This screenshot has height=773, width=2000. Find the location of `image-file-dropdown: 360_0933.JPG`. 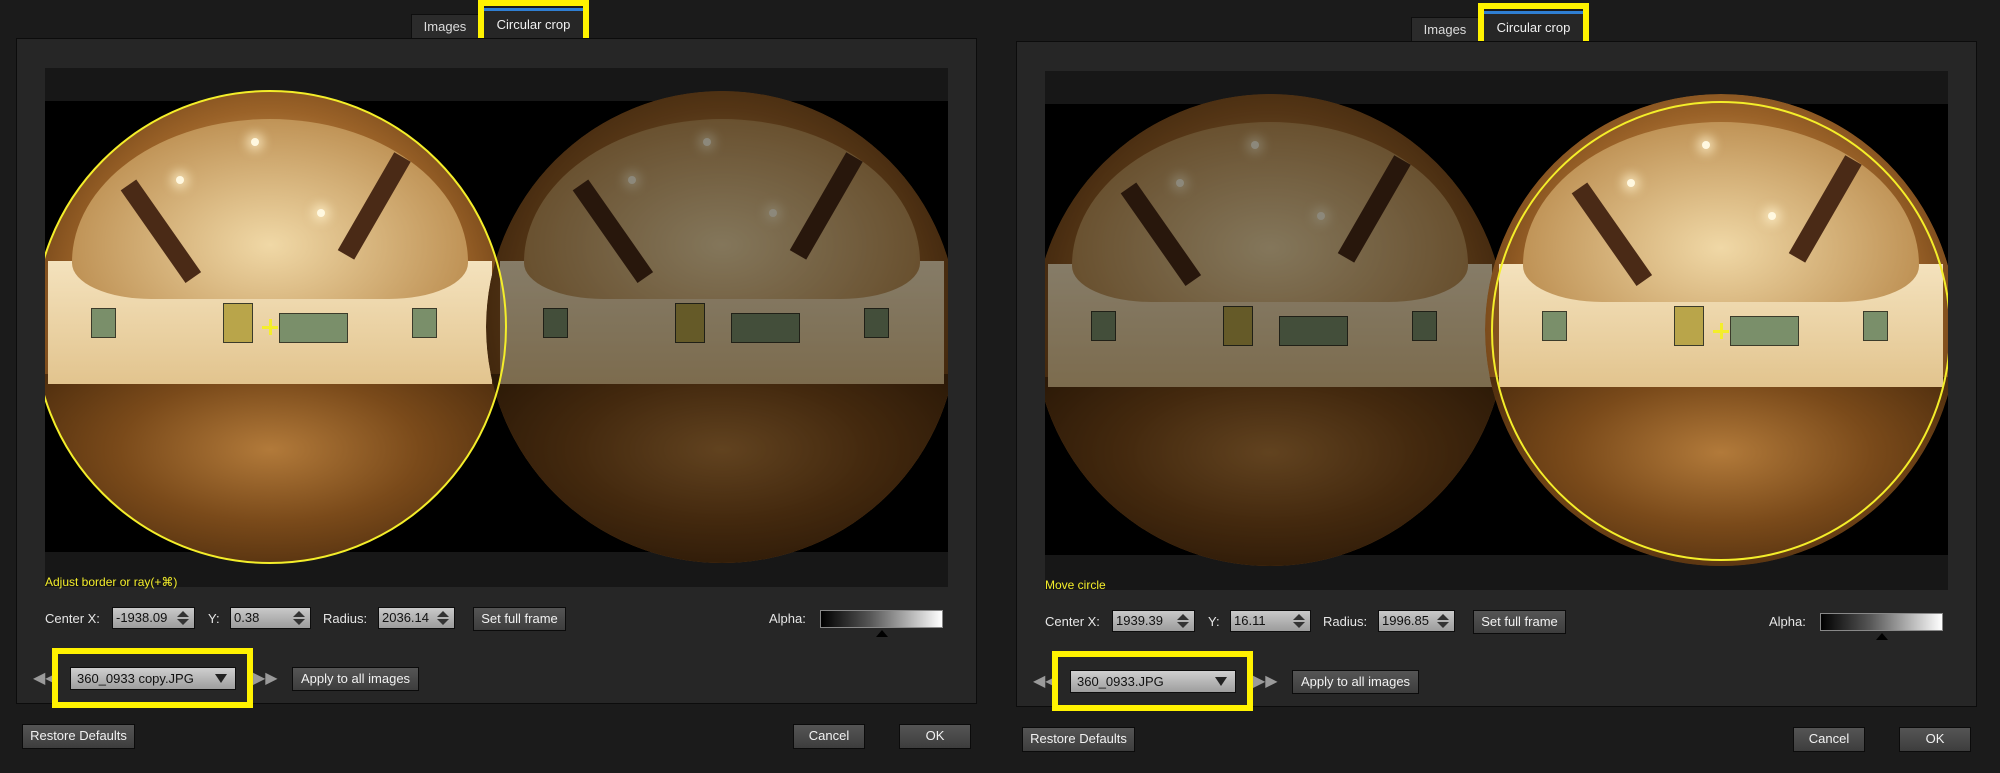

image-file-dropdown: 360_0933.JPG is located at coordinates (1153, 681).